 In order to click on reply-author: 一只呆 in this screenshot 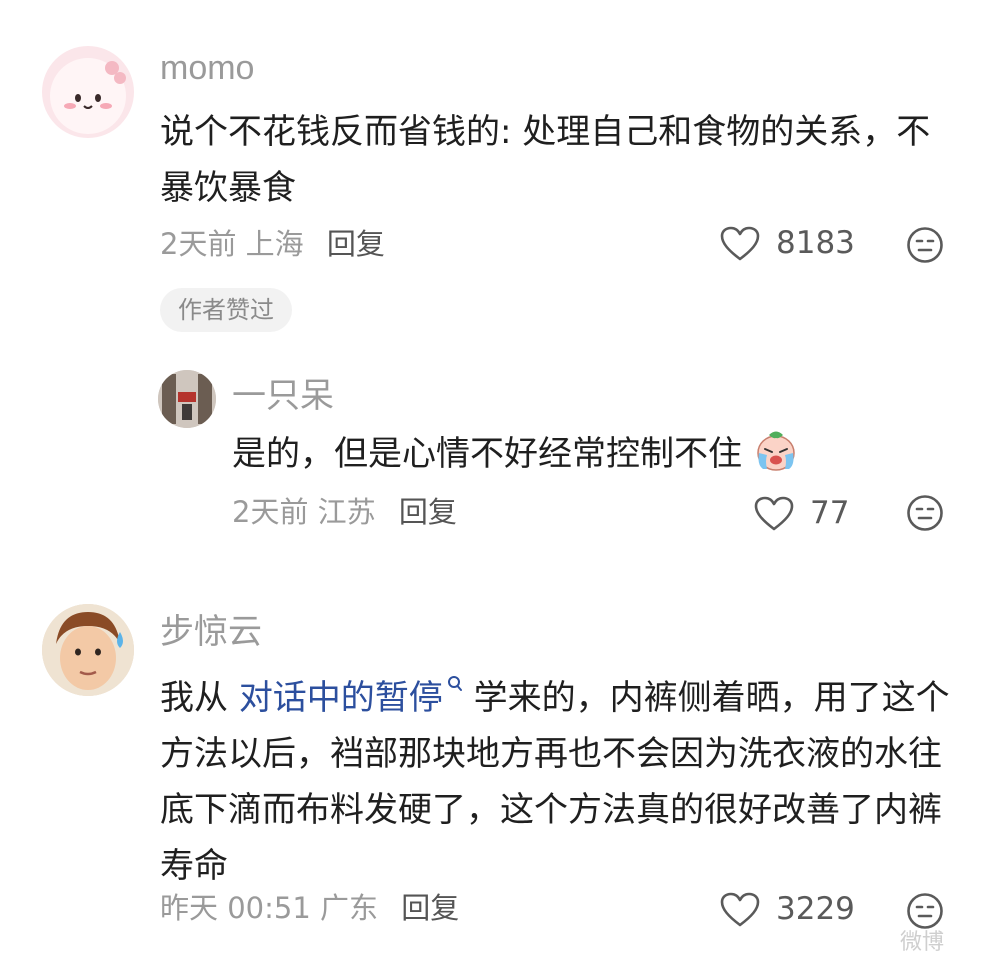, I will do `click(283, 396)`.